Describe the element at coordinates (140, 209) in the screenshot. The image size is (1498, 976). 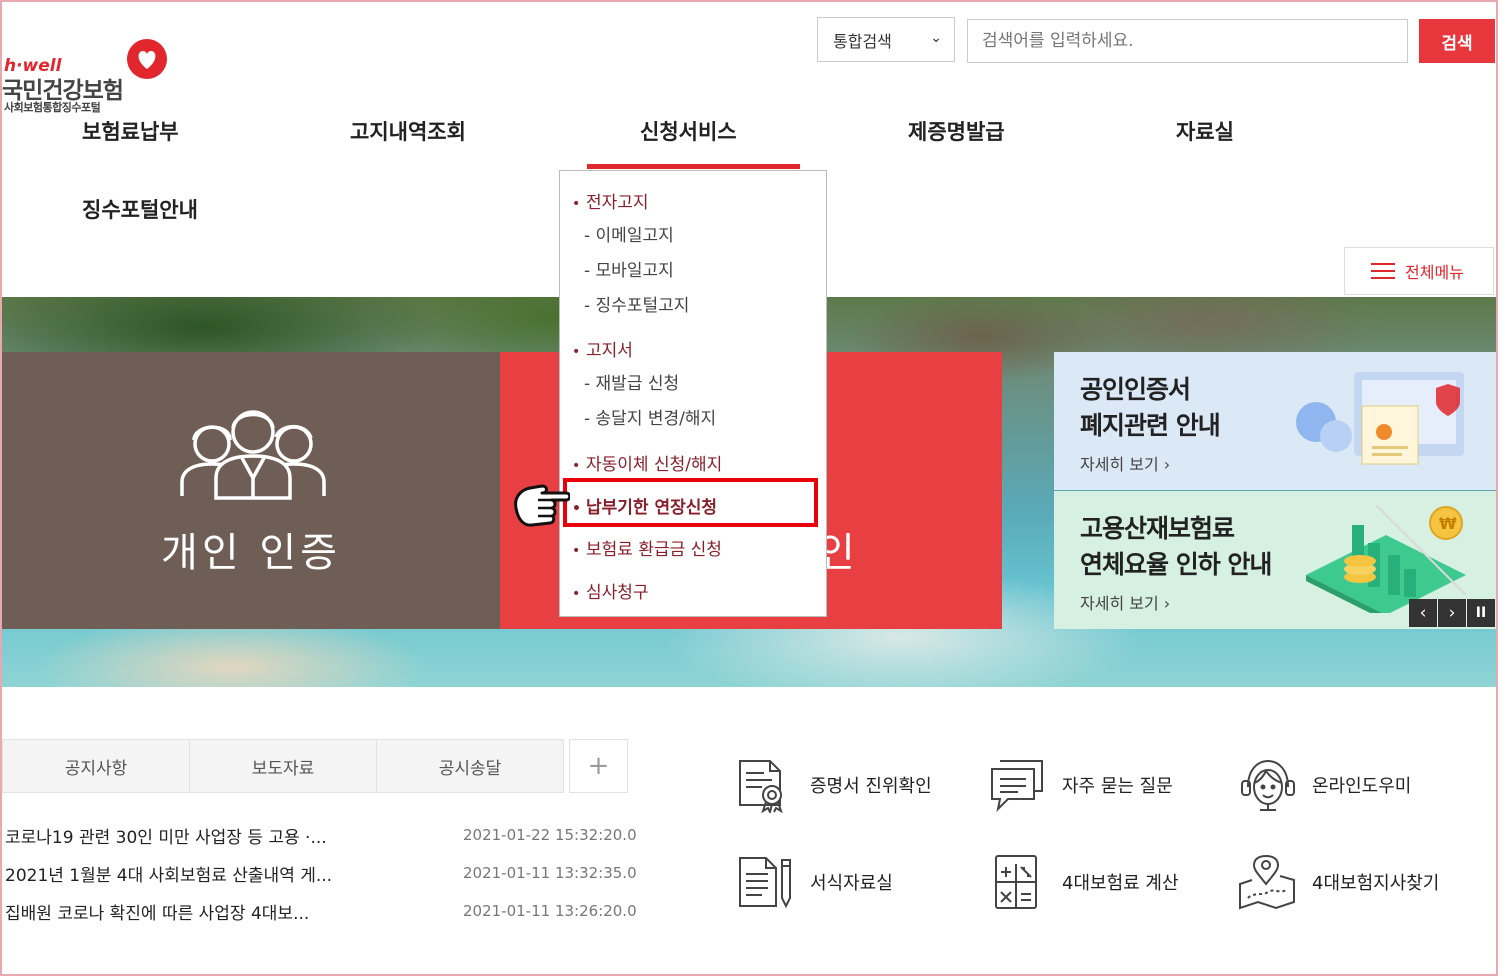
I see `nav-item-portal-guide: 징수포털안내` at that location.